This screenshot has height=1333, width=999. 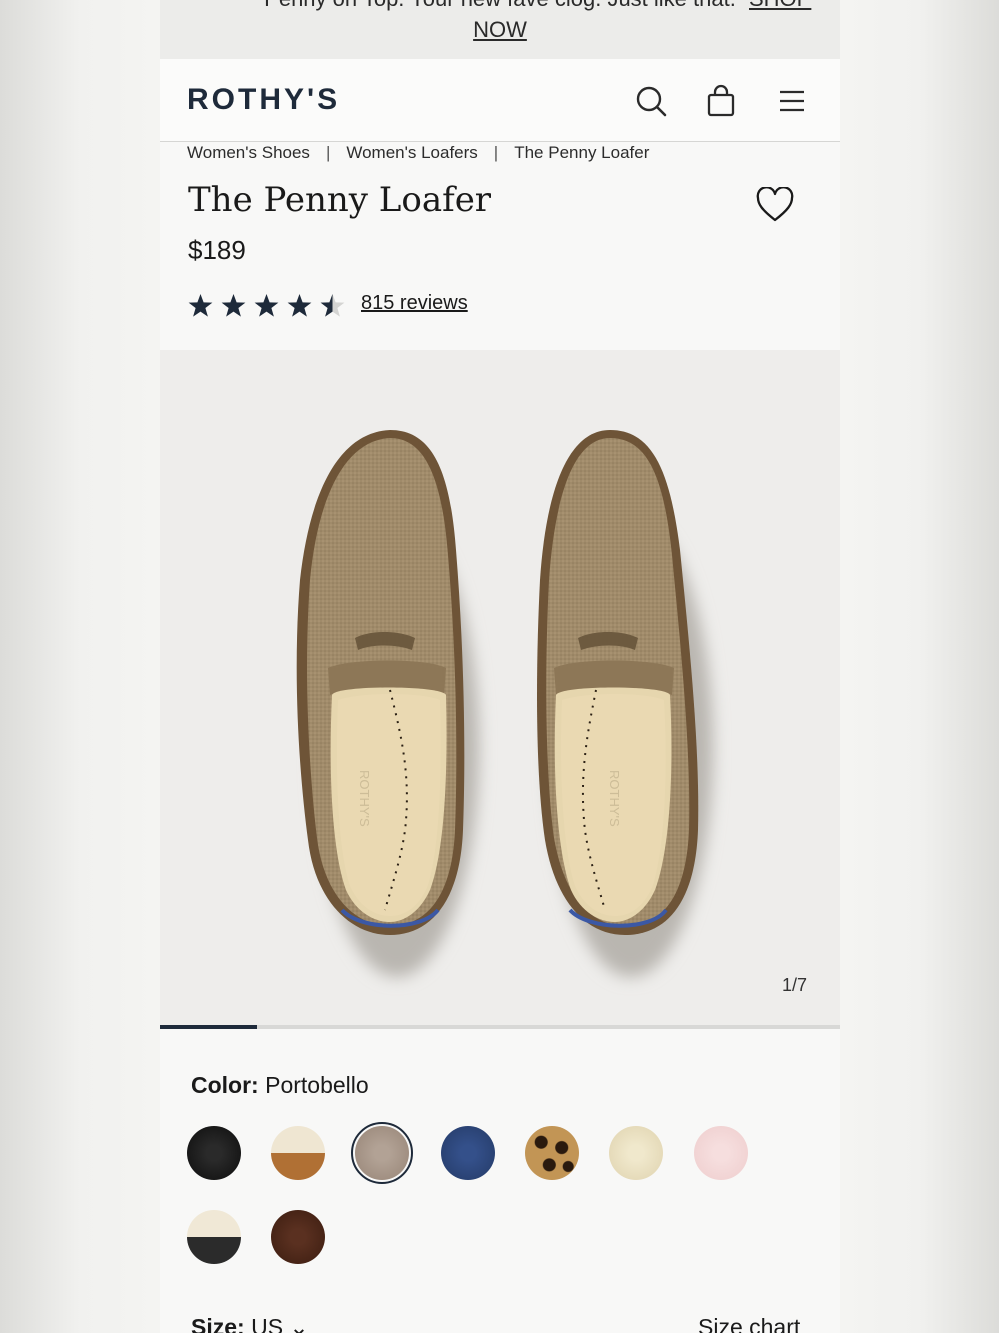 I want to click on half-star-icon, so click(x=332, y=305).